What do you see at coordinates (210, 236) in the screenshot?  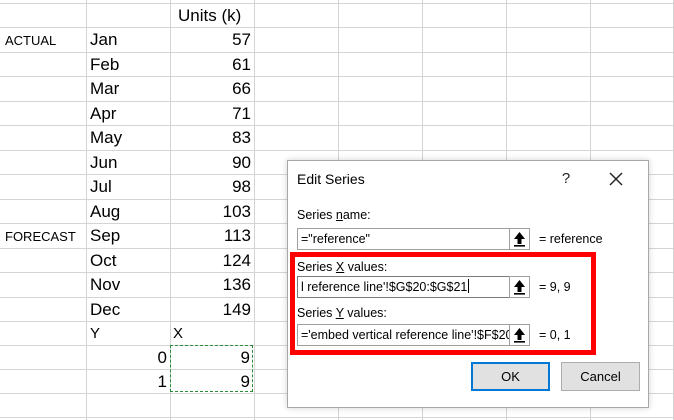 I see `units-cell: 113` at bounding box center [210, 236].